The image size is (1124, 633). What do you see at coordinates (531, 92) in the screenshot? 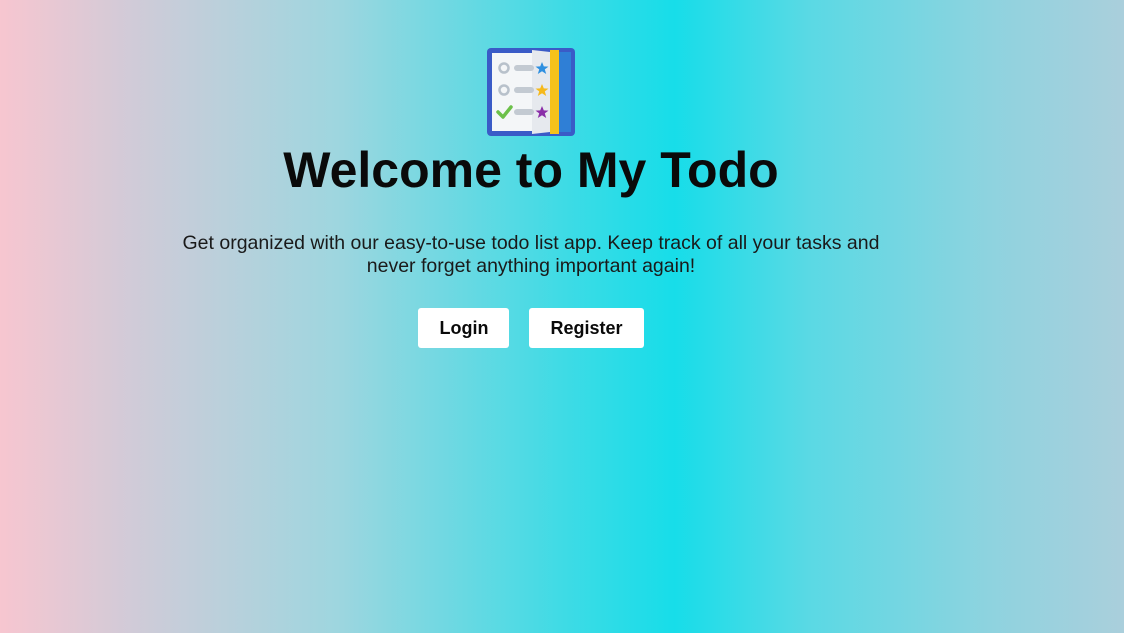
I see `todo-list-icon` at bounding box center [531, 92].